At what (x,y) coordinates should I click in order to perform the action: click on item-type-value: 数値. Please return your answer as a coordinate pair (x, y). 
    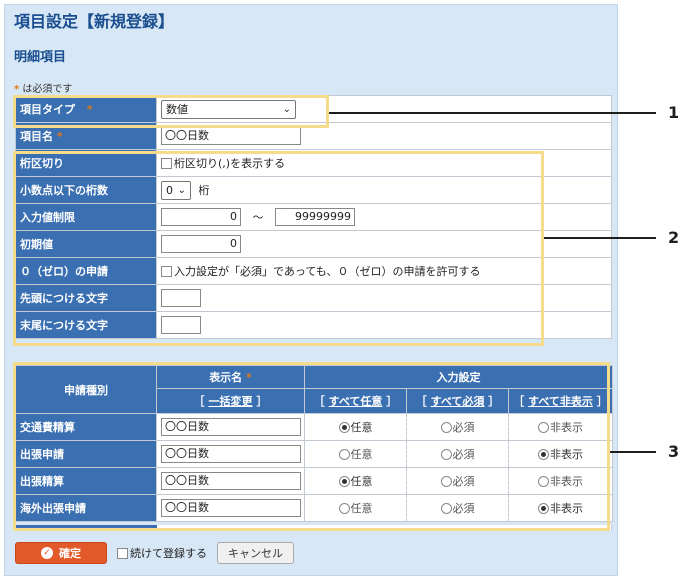
    Looking at the image, I should click on (177, 109).